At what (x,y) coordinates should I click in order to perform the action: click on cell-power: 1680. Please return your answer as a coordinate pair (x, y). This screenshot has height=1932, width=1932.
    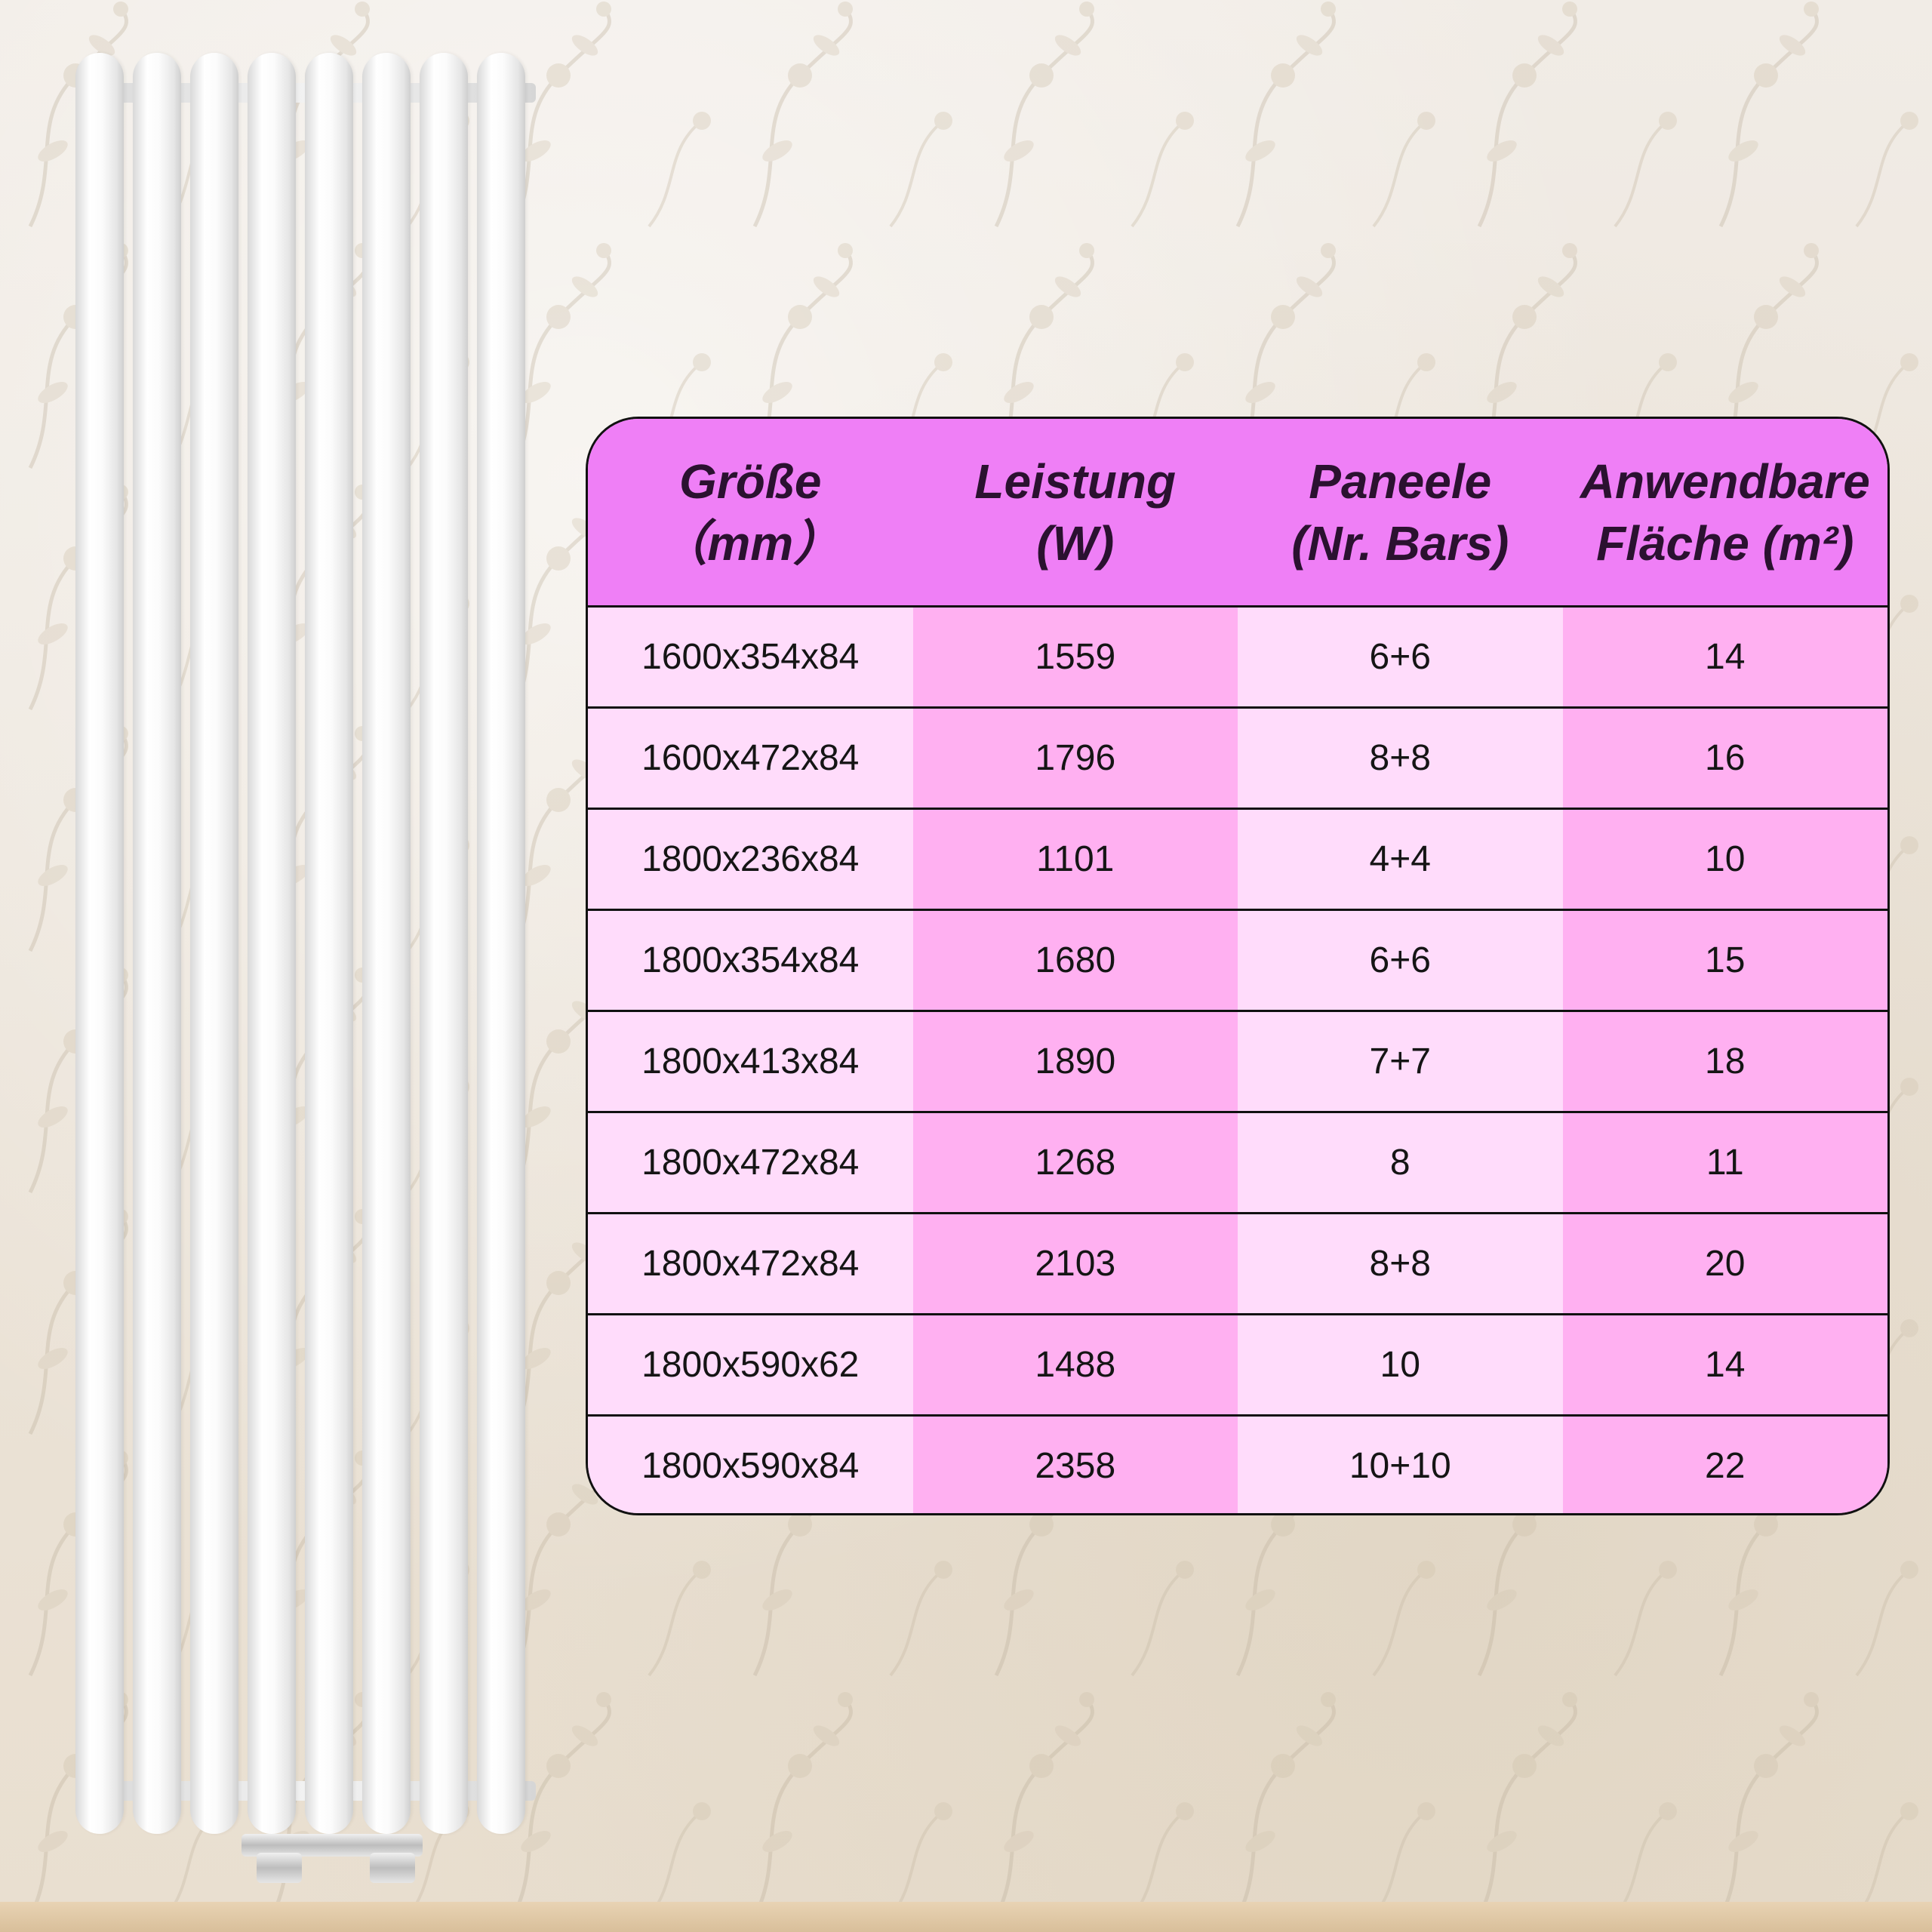
    Looking at the image, I should click on (1075, 960).